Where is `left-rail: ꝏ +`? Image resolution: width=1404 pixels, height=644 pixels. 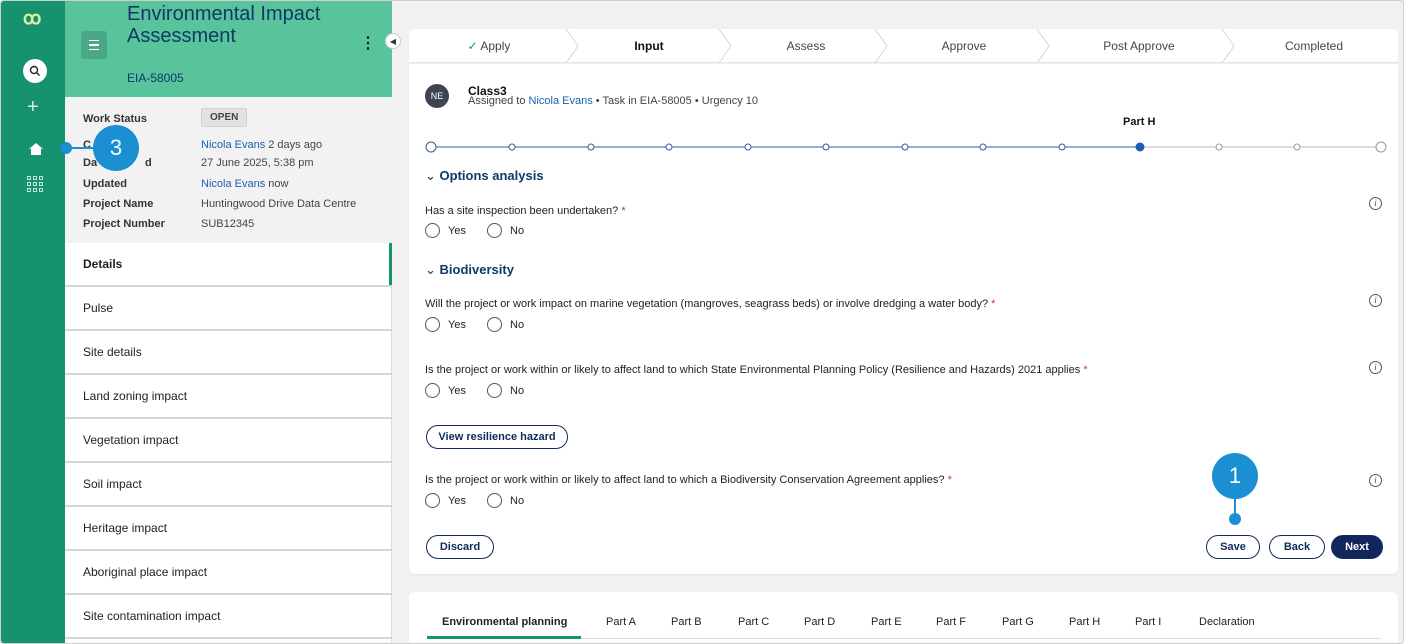
left-rail: ꝏ + is located at coordinates (33, 322).